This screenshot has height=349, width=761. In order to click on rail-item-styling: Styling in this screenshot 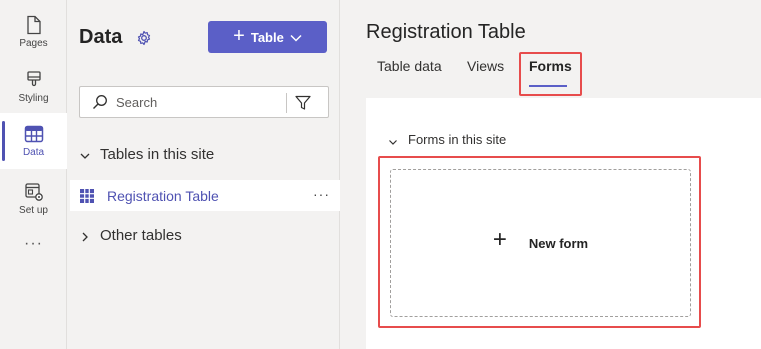, I will do `click(33, 87)`.